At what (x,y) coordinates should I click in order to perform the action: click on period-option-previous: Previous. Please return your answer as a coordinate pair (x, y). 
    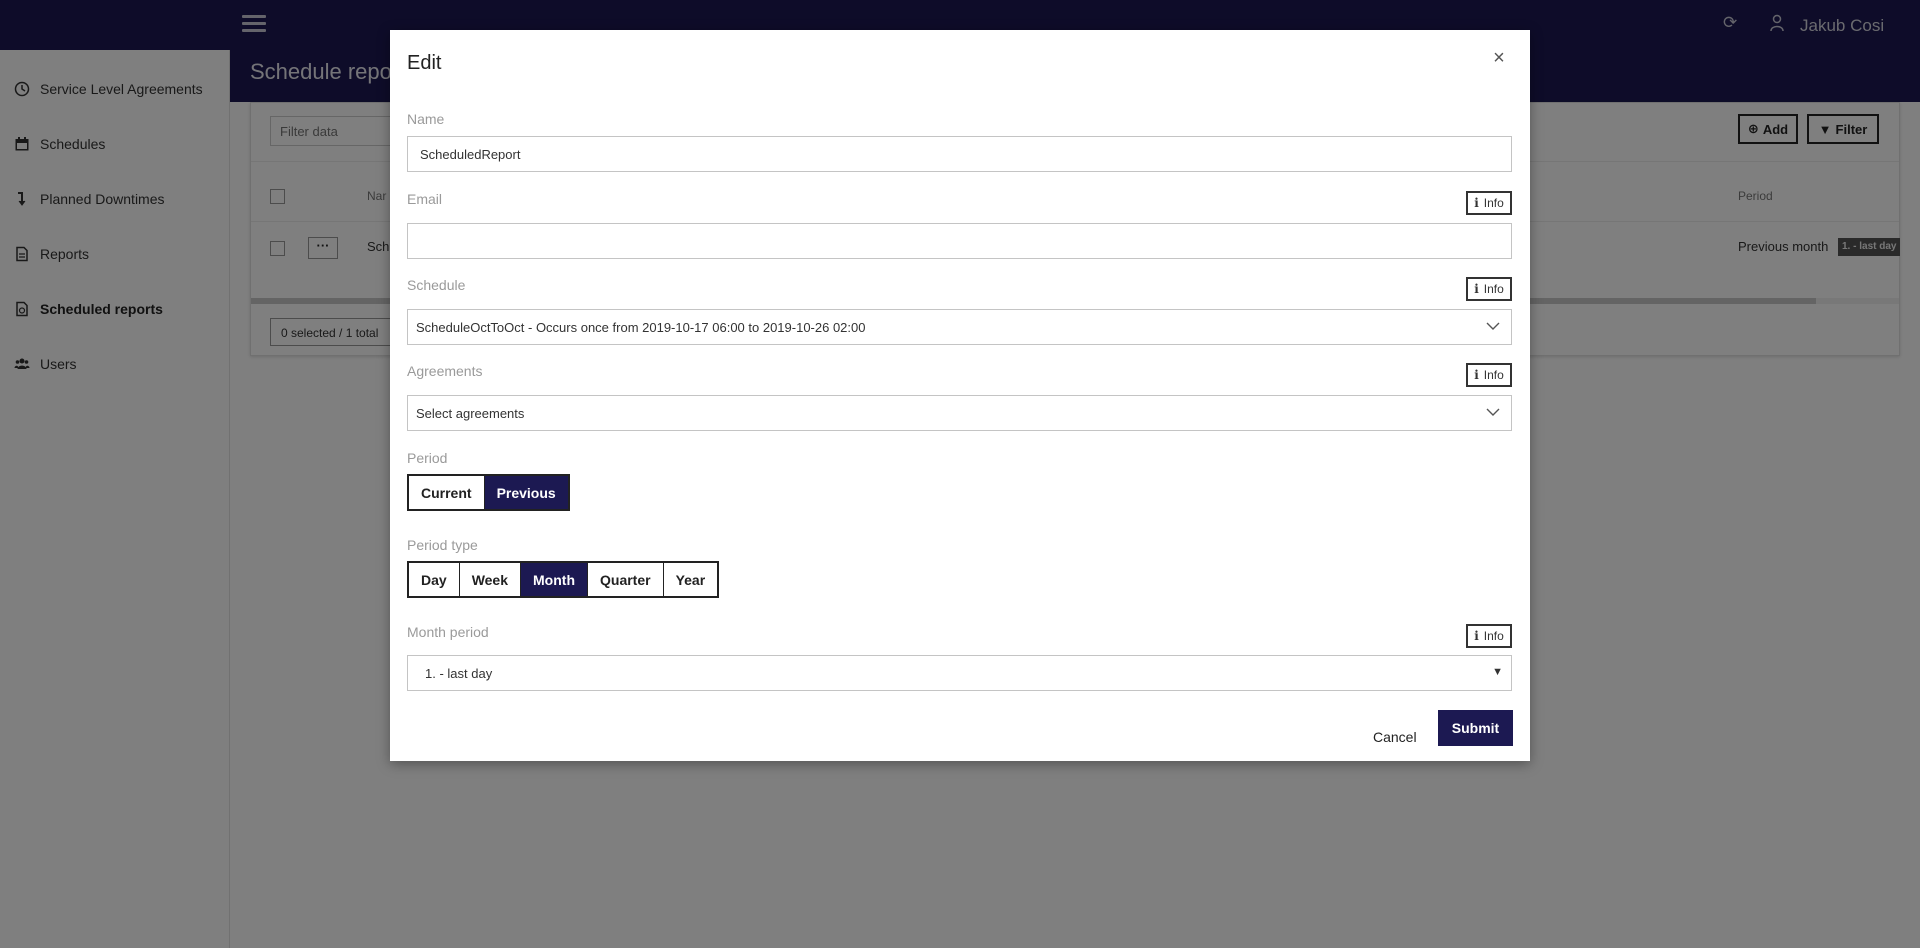
    Looking at the image, I should click on (526, 492).